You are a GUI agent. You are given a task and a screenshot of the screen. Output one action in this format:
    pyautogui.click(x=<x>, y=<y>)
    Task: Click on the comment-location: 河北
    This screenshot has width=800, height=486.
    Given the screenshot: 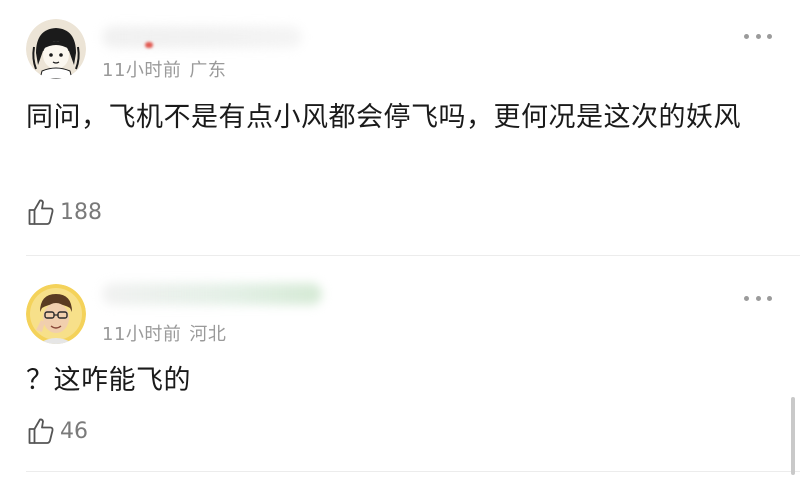 What is the action you would take?
    pyautogui.click(x=208, y=334)
    